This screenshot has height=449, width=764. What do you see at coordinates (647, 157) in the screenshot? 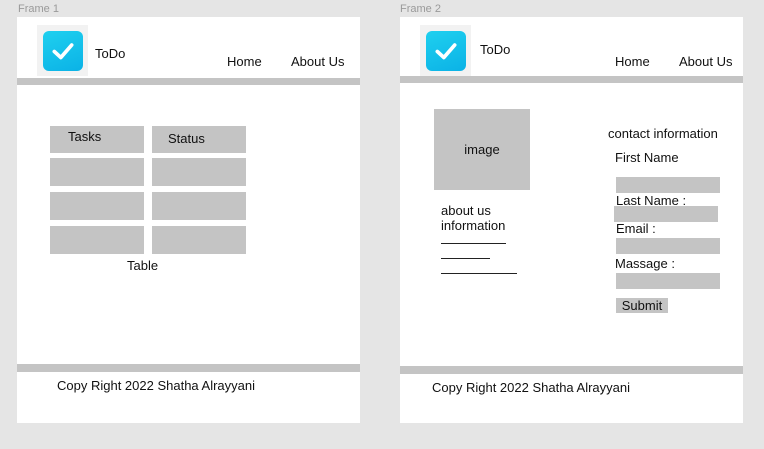
I see `first-name-label: First Name` at bounding box center [647, 157].